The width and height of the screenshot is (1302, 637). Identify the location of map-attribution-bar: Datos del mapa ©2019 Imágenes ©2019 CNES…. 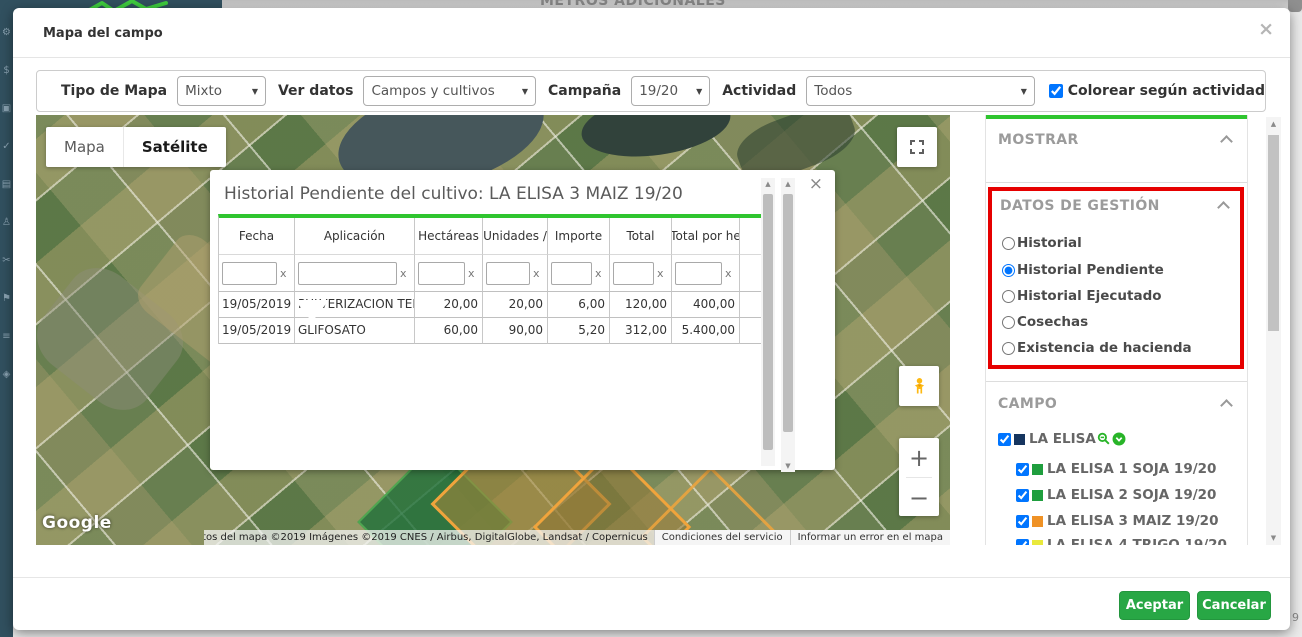
(577, 537).